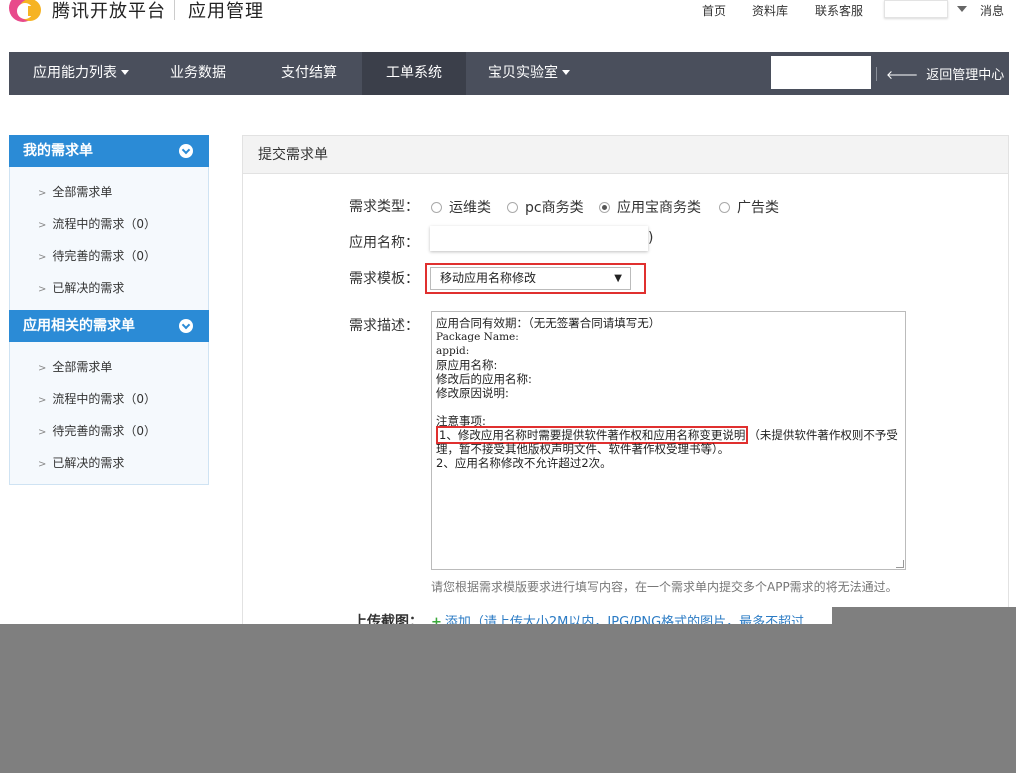 Image resolution: width=1016 pixels, height=773 pixels. What do you see at coordinates (198, 73) in the screenshot?
I see `nav-item-business-data: 业务数据` at bounding box center [198, 73].